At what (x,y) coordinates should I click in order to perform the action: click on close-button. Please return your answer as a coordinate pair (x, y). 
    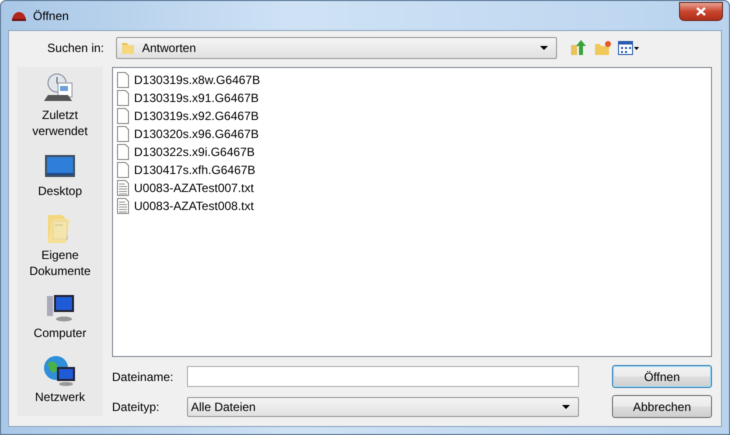
    Looking at the image, I should click on (701, 11).